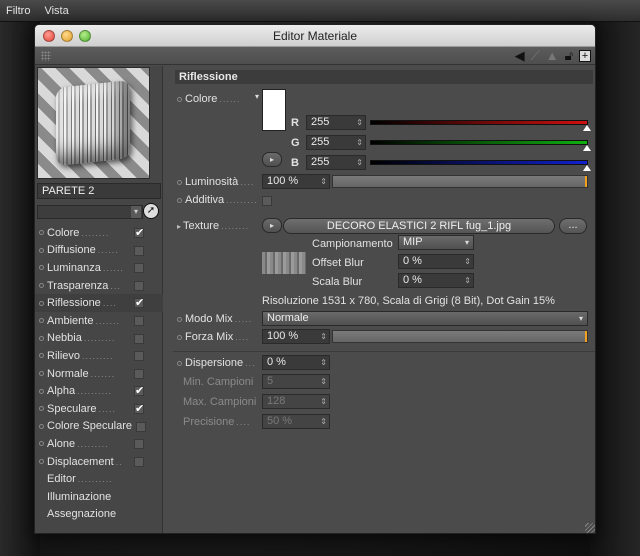  What do you see at coordinates (99, 409) in the screenshot?
I see `channel-item-speculare: Speculare..... ✔` at bounding box center [99, 409].